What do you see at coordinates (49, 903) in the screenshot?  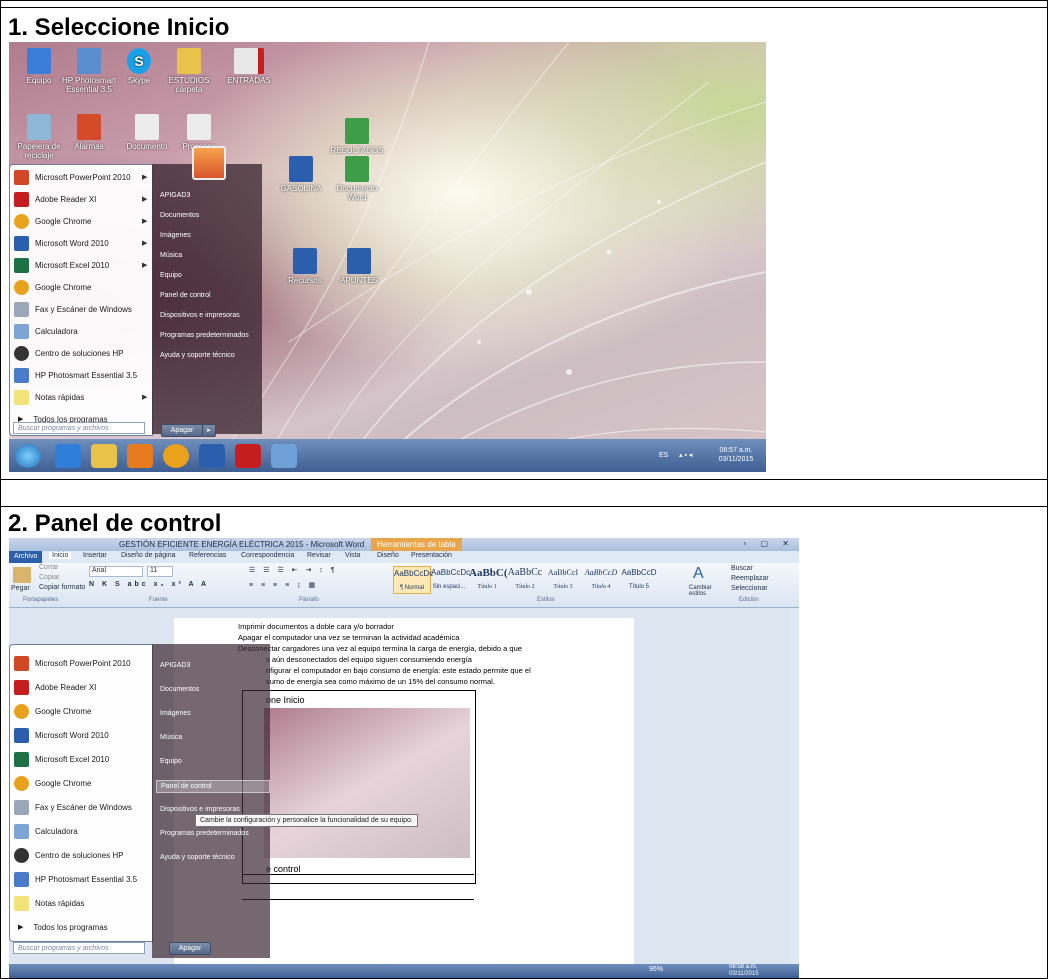 I see `program-item: Notas rápidas` at bounding box center [49, 903].